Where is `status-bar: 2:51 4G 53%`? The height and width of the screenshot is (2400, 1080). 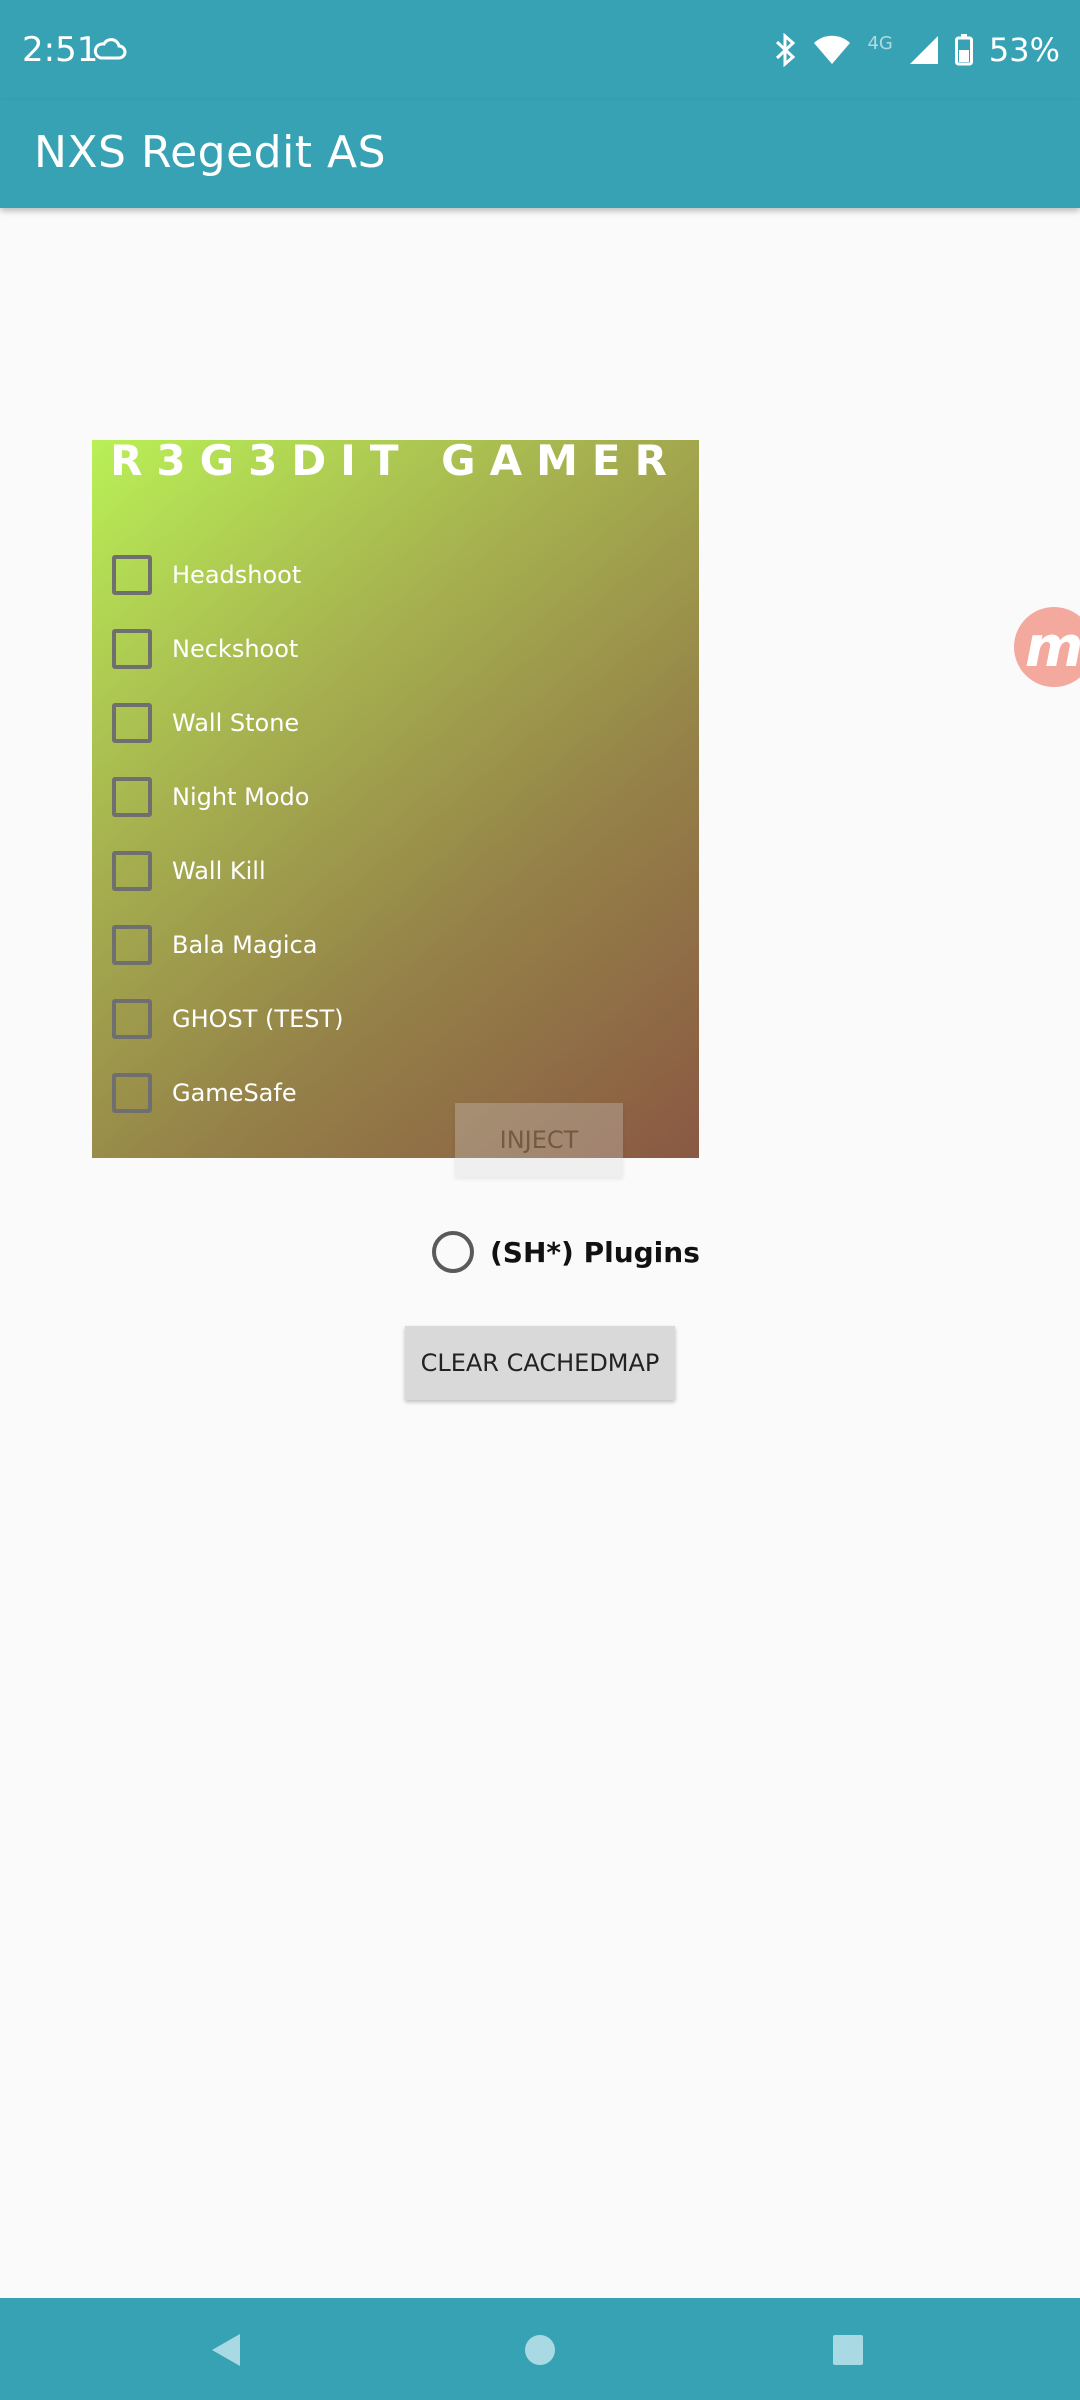
status-bar: 2:51 4G 53% is located at coordinates (540, 50).